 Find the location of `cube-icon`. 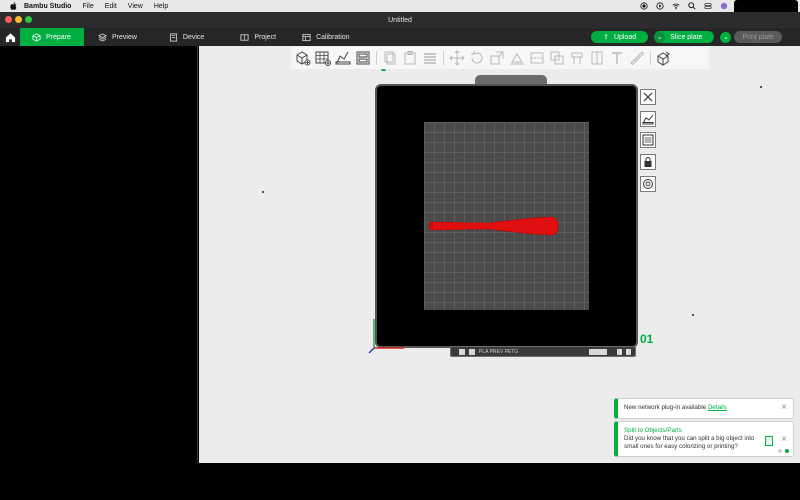

cube-icon is located at coordinates (36, 37).